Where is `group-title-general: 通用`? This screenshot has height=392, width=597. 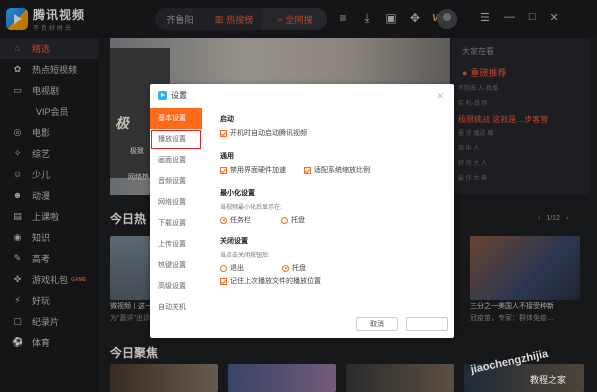
group-title-general: 通用 is located at coordinates (227, 156).